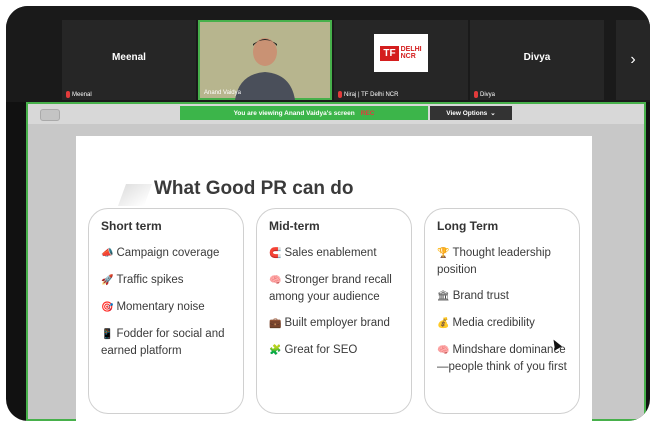  Describe the element at coordinates (484, 94) in the screenshot. I see `participant-tag: Divya` at that location.